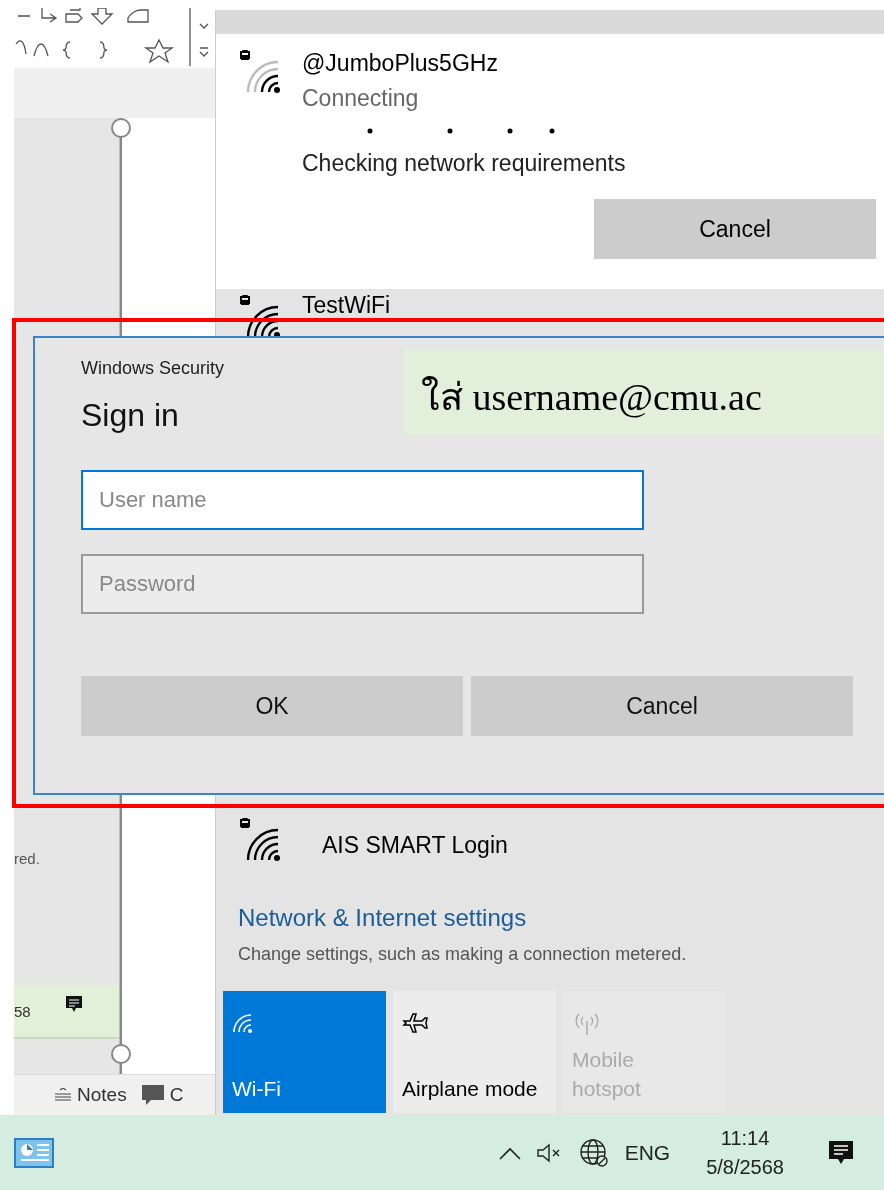  I want to click on slide-text: red., so click(27, 858).